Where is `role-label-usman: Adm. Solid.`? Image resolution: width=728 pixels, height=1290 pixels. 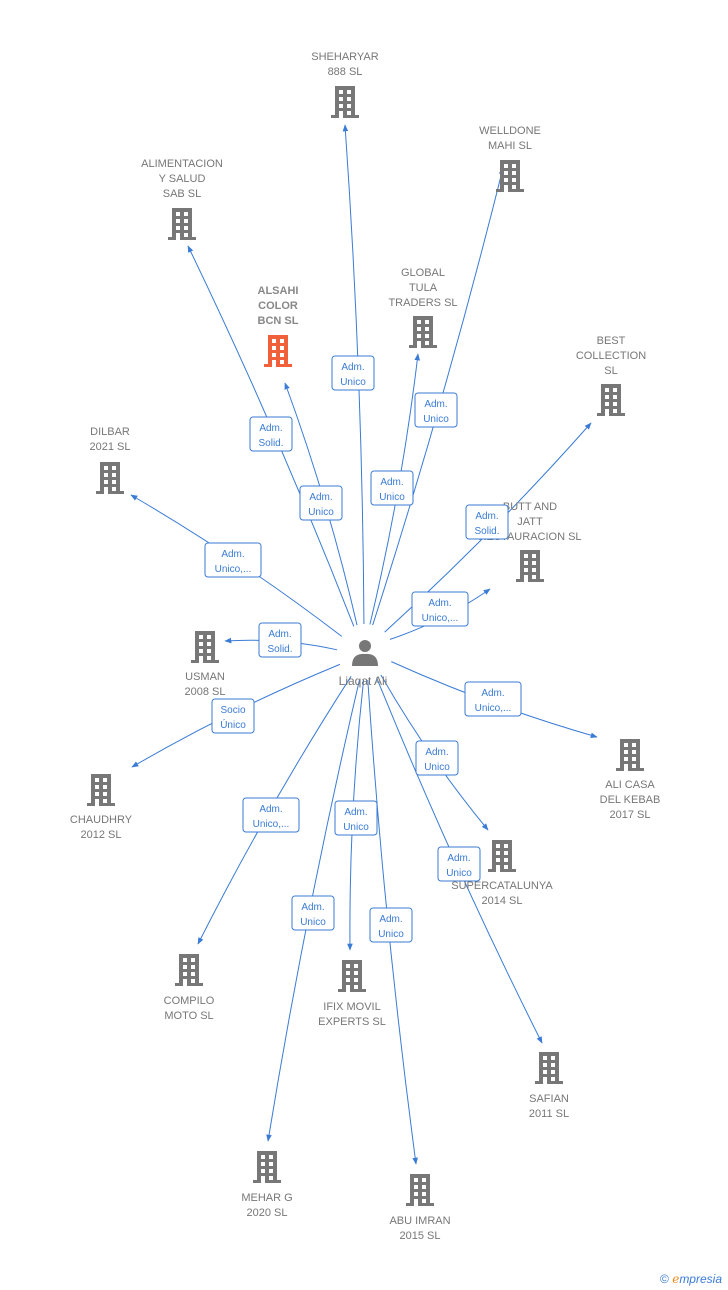
role-label-usman: Adm. Solid. is located at coordinates (280, 640).